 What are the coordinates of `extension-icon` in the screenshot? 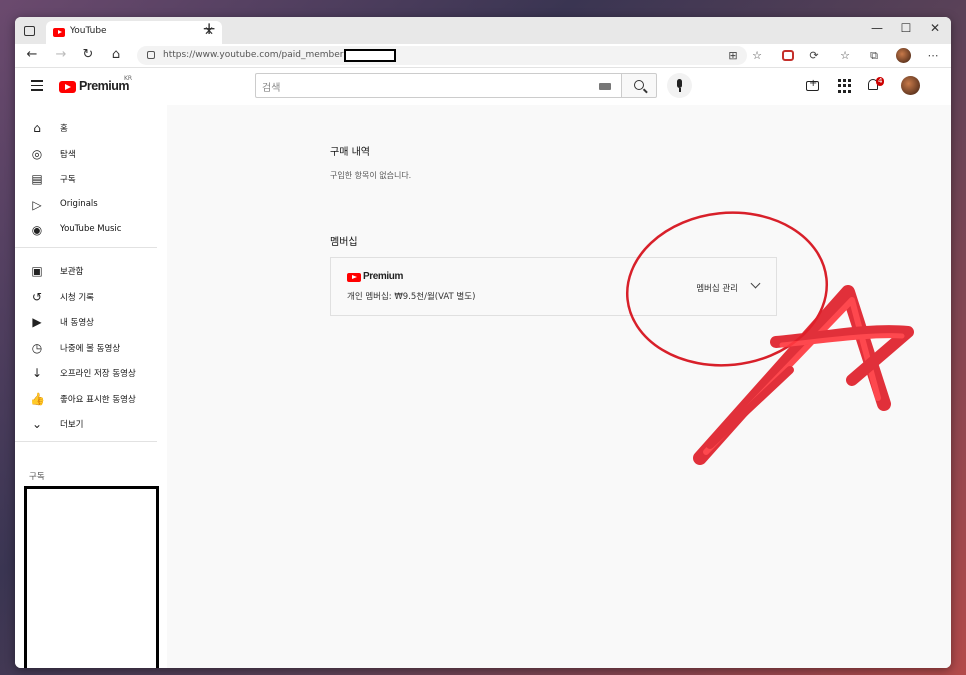 It's located at (788, 55).